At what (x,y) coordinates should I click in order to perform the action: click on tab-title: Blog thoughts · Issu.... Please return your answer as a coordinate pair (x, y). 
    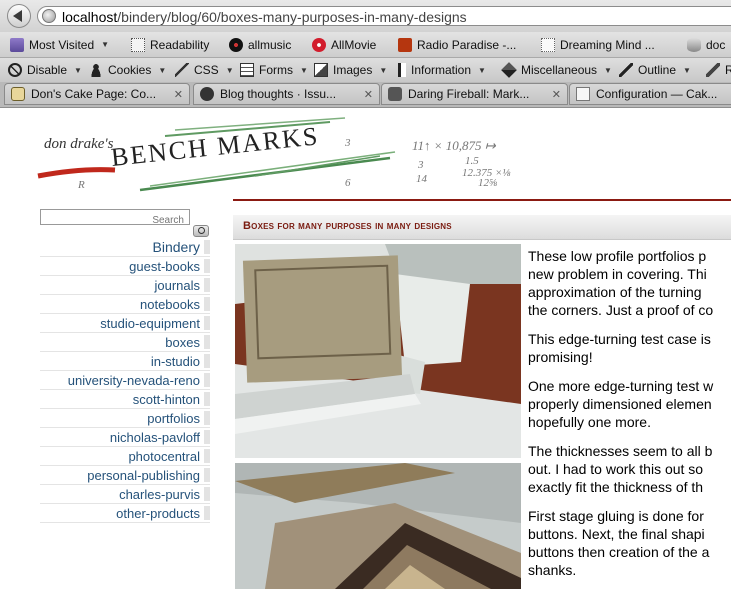
    Looking at the image, I should click on (278, 94).